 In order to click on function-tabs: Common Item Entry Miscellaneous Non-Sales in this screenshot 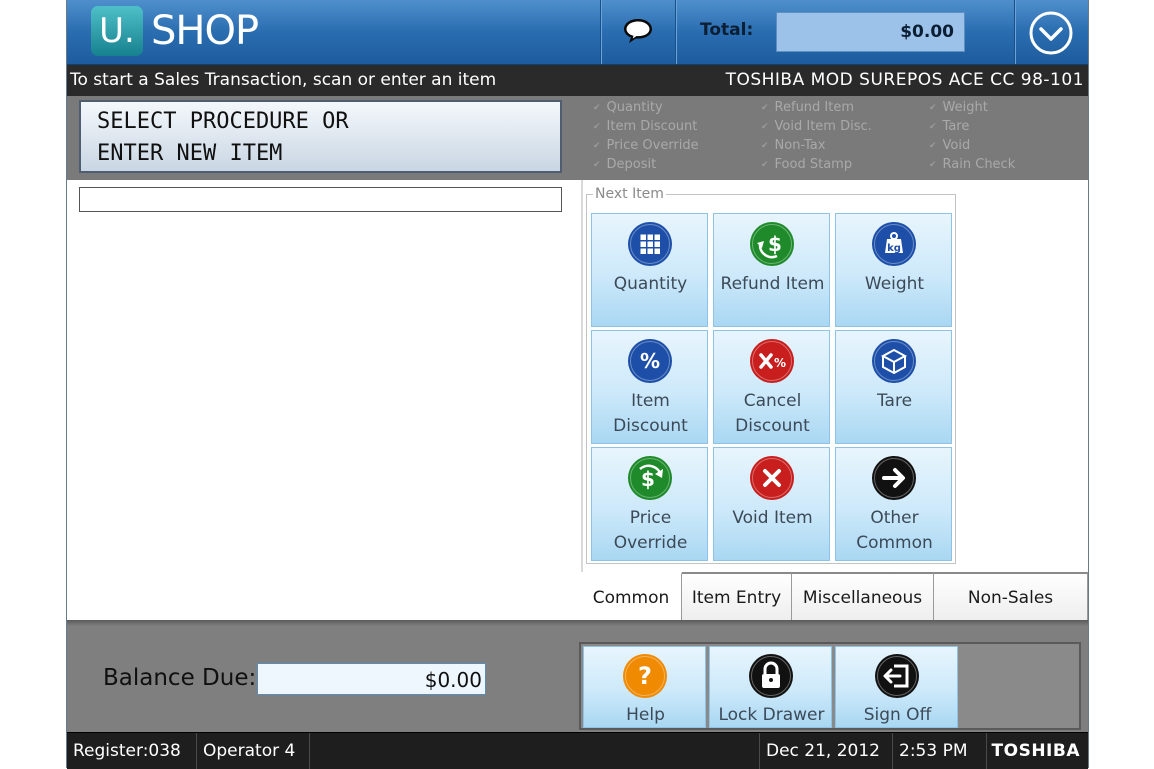, I will do `click(834, 596)`.